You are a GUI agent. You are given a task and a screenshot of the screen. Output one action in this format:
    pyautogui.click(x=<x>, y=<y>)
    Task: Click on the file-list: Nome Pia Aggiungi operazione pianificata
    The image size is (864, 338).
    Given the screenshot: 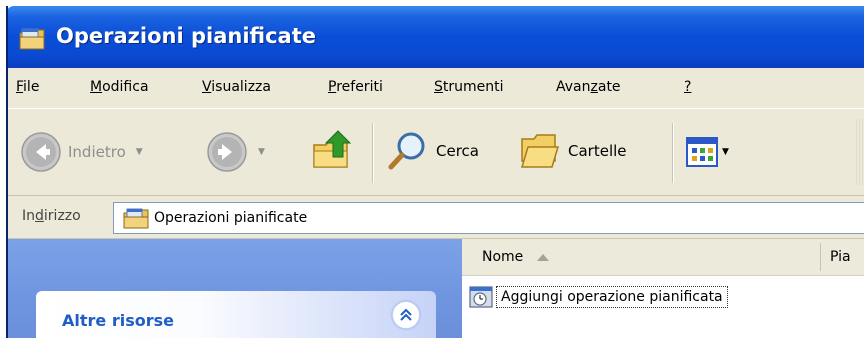 What is the action you would take?
    pyautogui.click(x=663, y=288)
    